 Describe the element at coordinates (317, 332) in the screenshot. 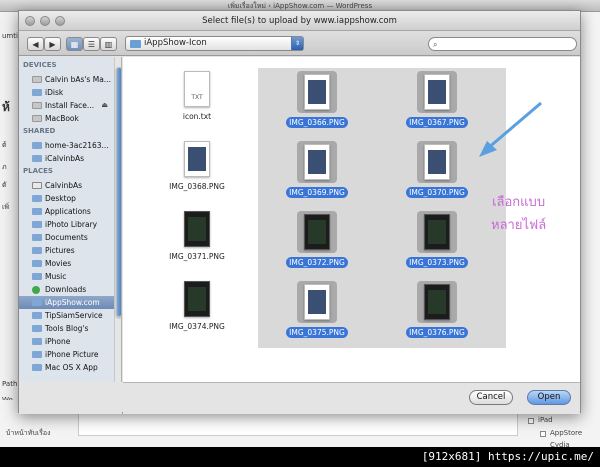

I see `file-name: IMG_0375.PNG` at that location.